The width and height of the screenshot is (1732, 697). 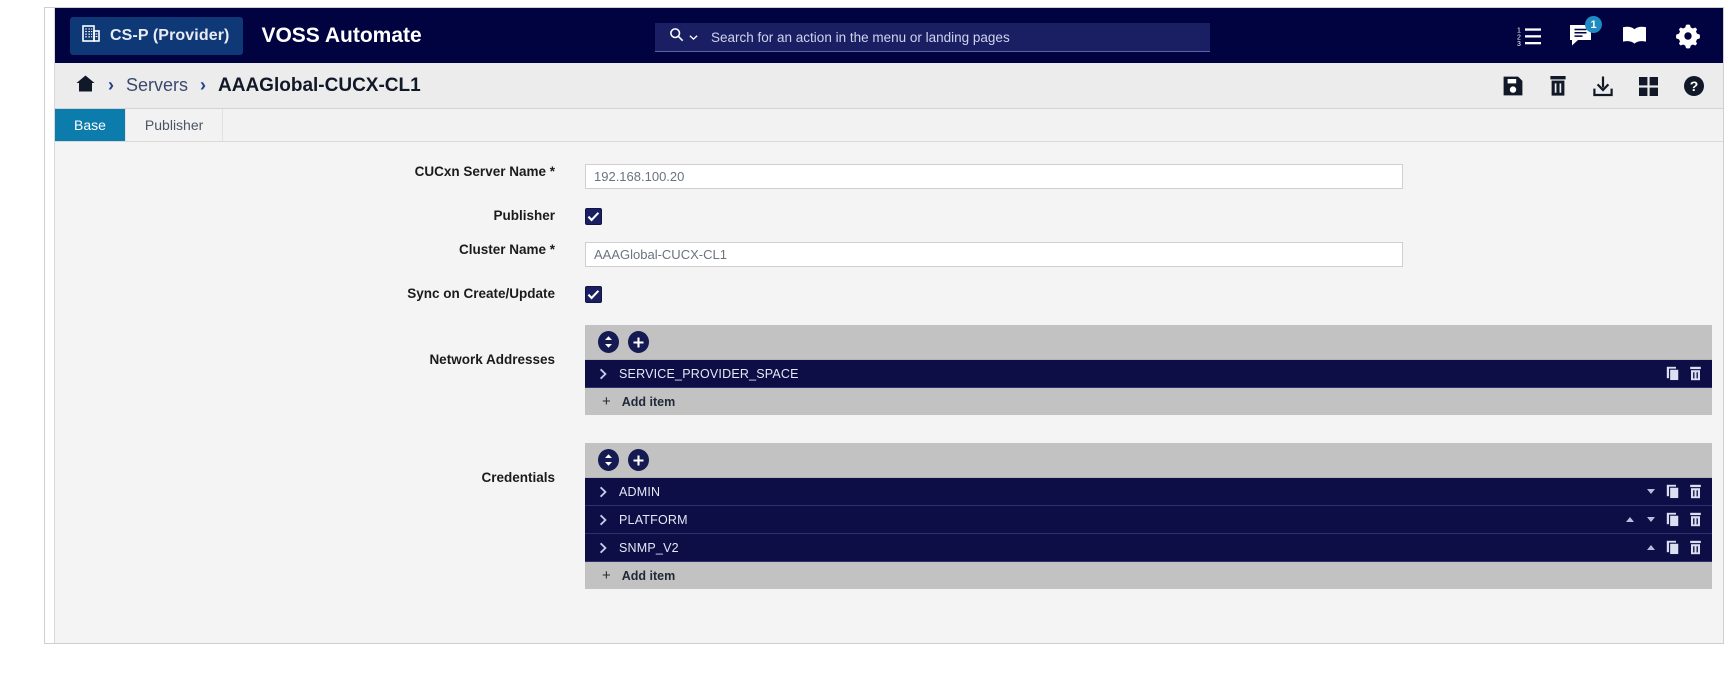 What do you see at coordinates (1148, 342) in the screenshot?
I see `group-header-network-addresses` at bounding box center [1148, 342].